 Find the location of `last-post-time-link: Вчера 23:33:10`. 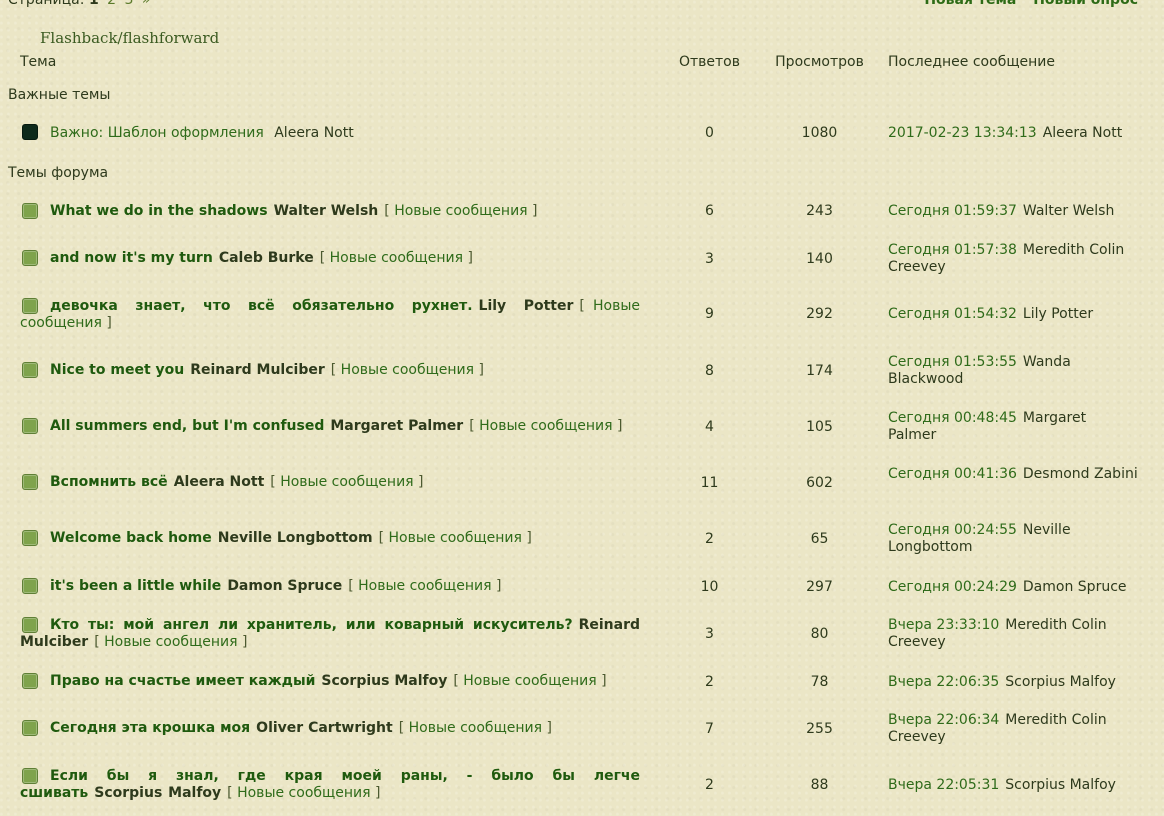

last-post-time-link: Вчера 23:33:10 is located at coordinates (943, 625).